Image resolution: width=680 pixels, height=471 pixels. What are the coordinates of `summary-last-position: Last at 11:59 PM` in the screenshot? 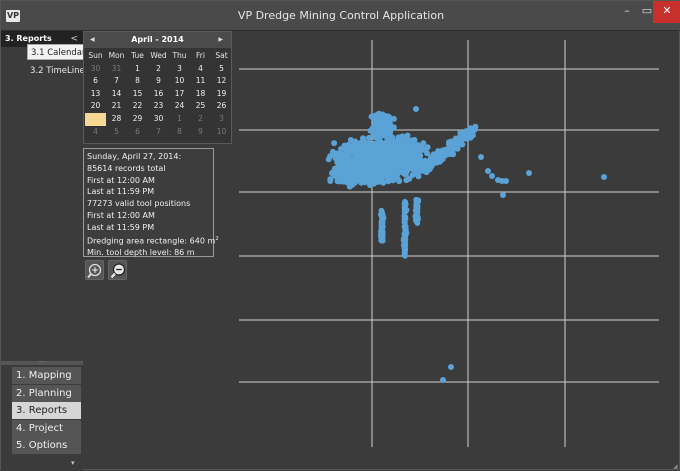 It's located at (121, 227).